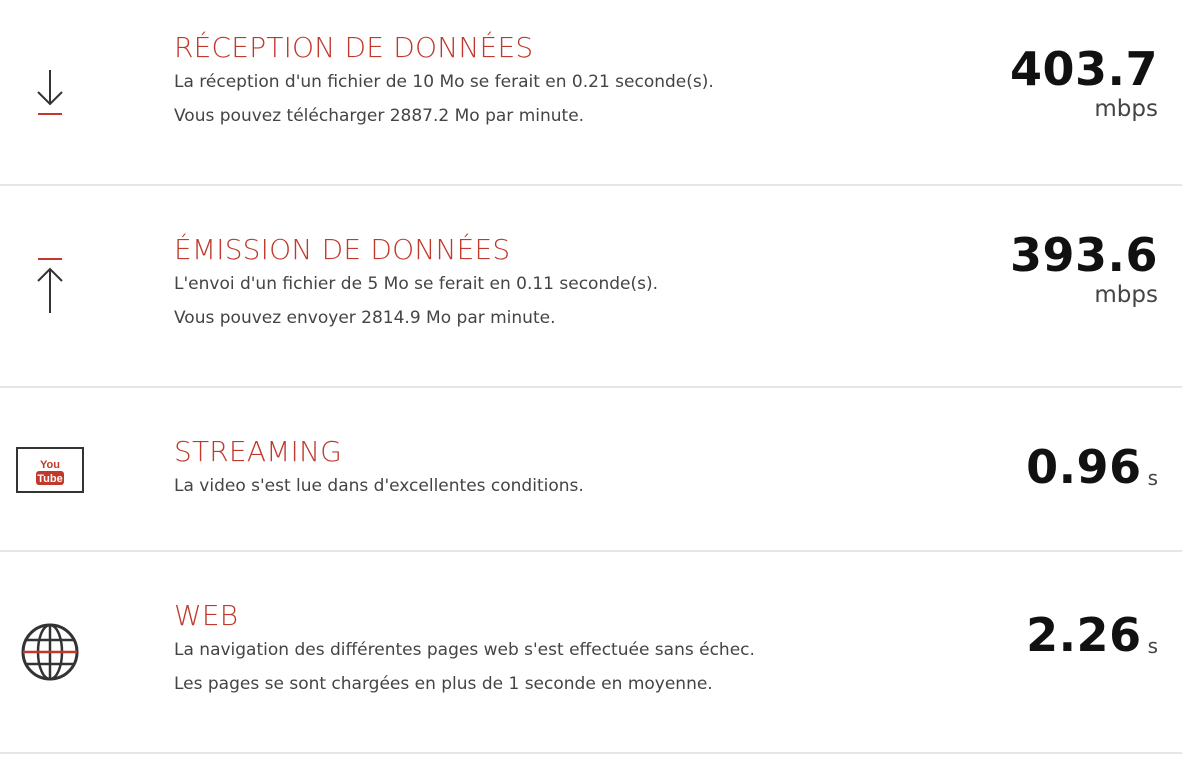 This screenshot has height=760, width=1200. I want to click on upload-arrow-icon, so click(50, 286).